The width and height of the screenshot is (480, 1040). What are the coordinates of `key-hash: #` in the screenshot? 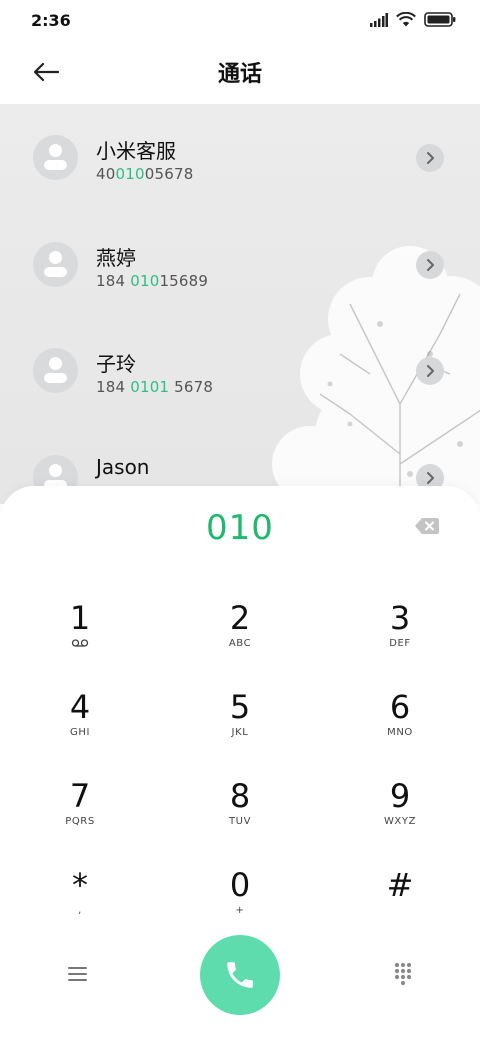 It's located at (400, 907).